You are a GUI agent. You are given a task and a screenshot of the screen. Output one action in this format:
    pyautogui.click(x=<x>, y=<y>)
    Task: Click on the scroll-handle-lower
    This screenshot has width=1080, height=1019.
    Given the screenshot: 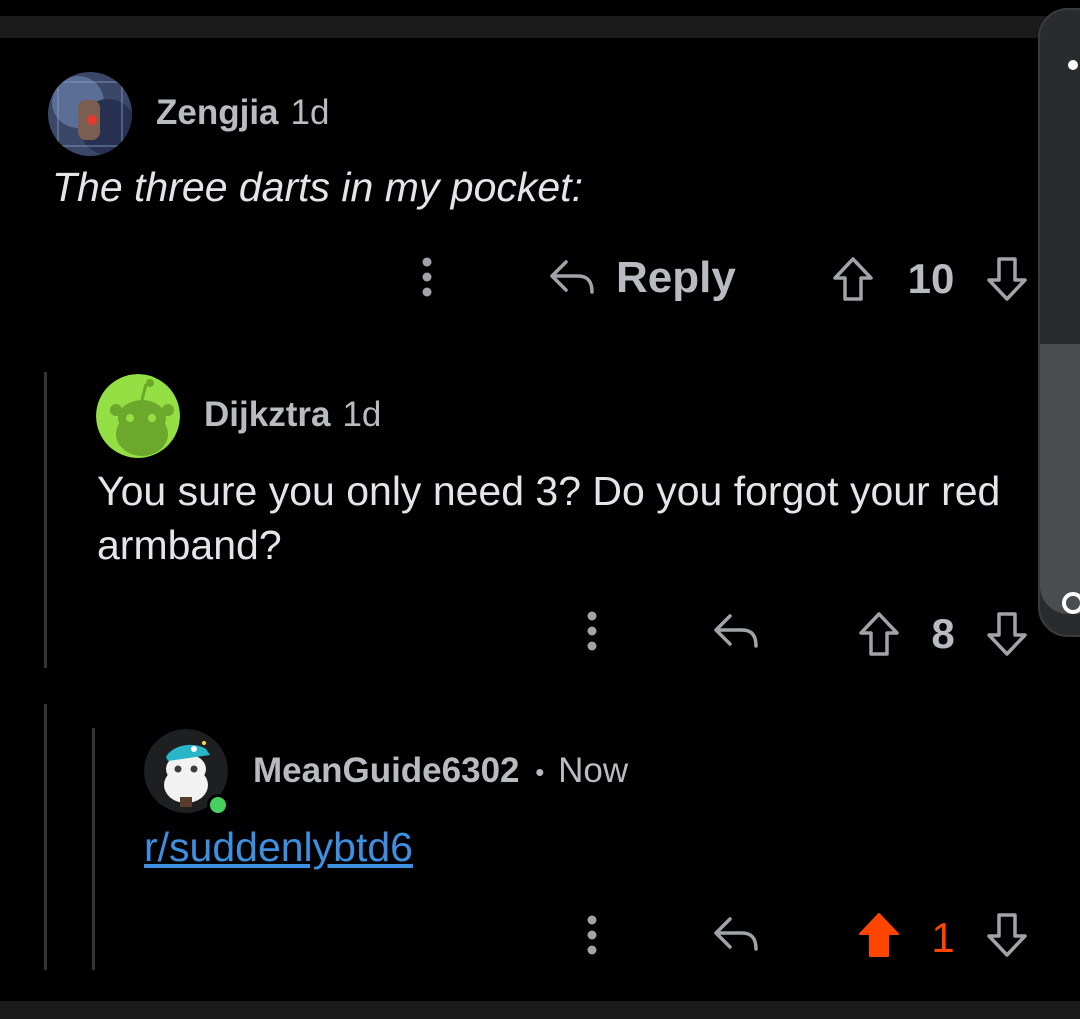 What is the action you would take?
    pyautogui.click(x=1060, y=479)
    